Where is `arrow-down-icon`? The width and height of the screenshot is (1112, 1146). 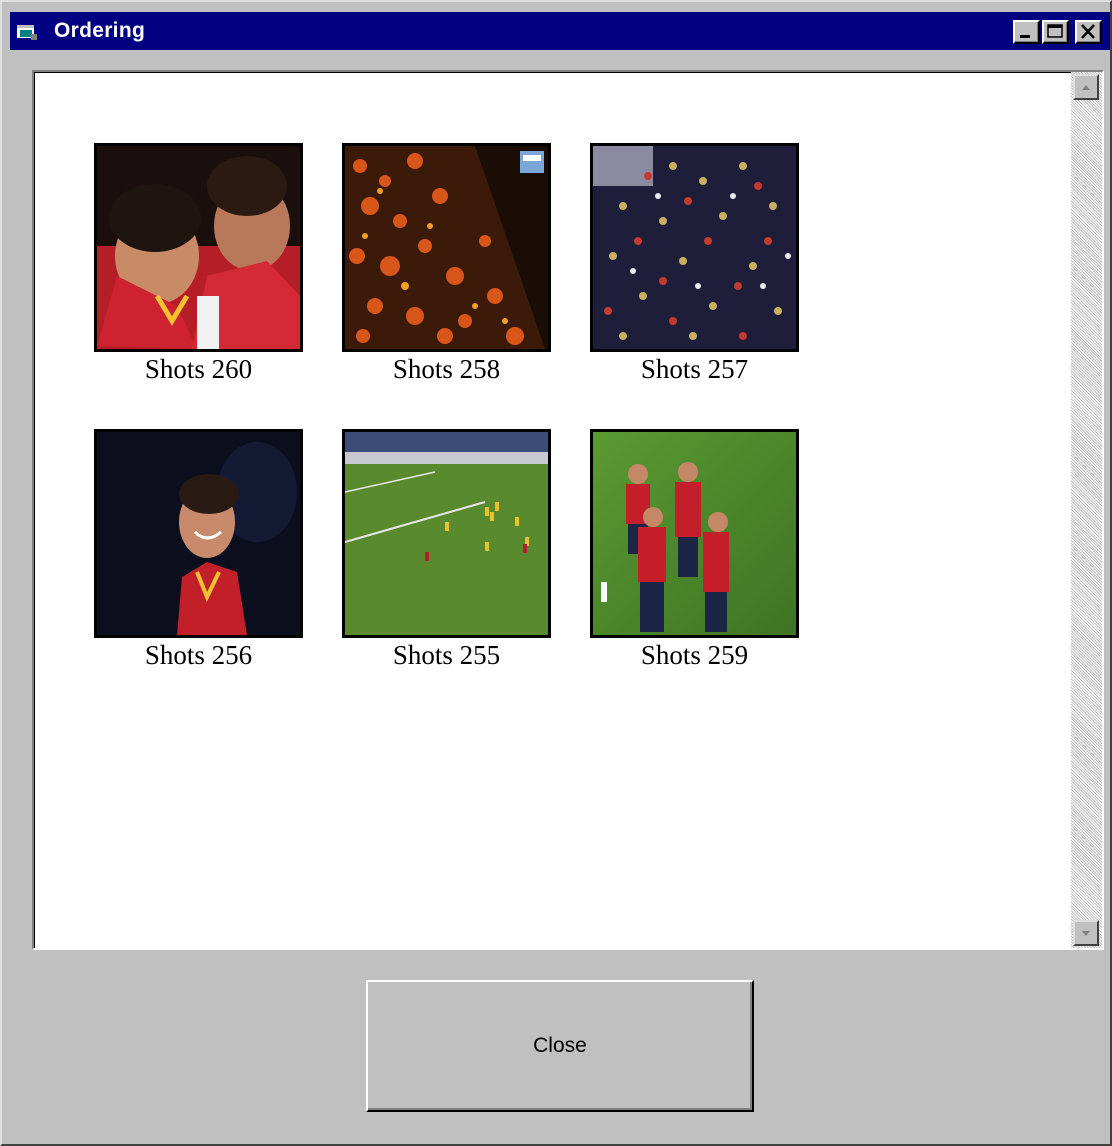
arrow-down-icon is located at coordinates (1086, 933).